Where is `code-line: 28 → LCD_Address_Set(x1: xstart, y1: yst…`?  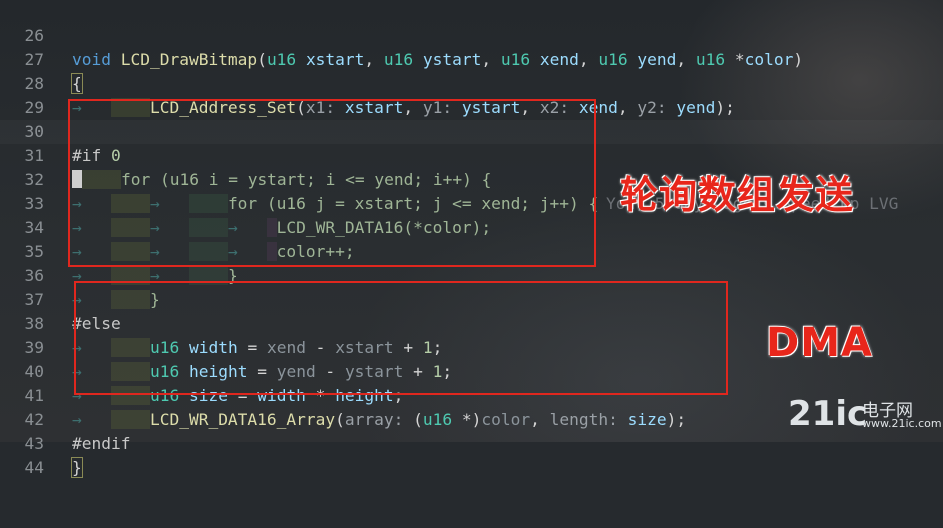 code-line: 28 → LCD_Address_Set(x1: xstart, y1: yst… is located at coordinates (471, 82).